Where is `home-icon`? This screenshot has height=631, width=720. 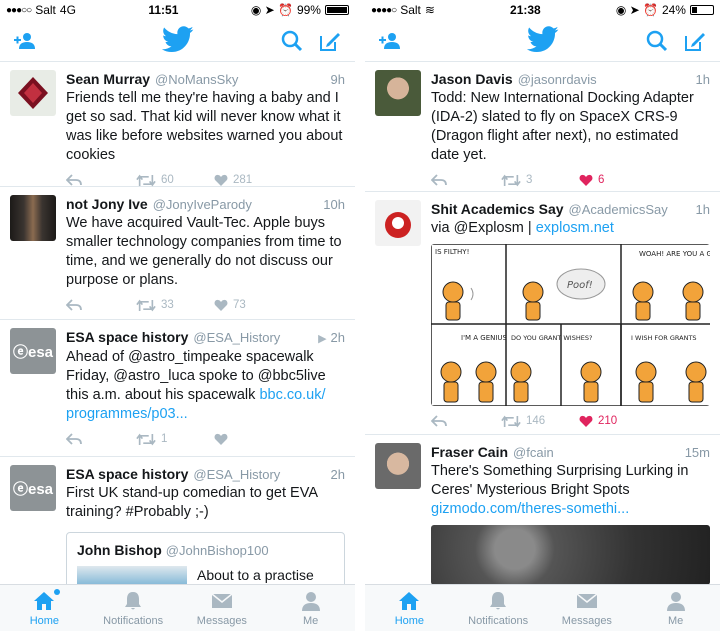
home-icon is located at coordinates (44, 601).